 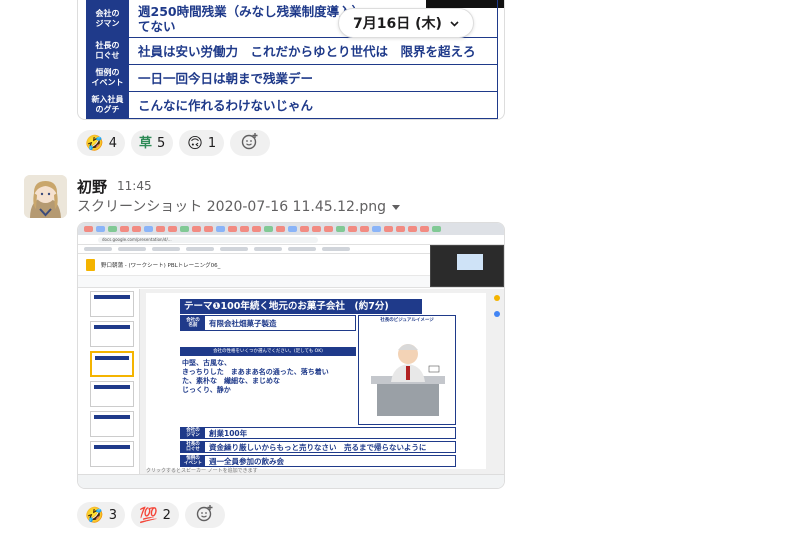 What do you see at coordinates (396, 206) in the screenshot?
I see `caret-down-icon` at bounding box center [396, 206].